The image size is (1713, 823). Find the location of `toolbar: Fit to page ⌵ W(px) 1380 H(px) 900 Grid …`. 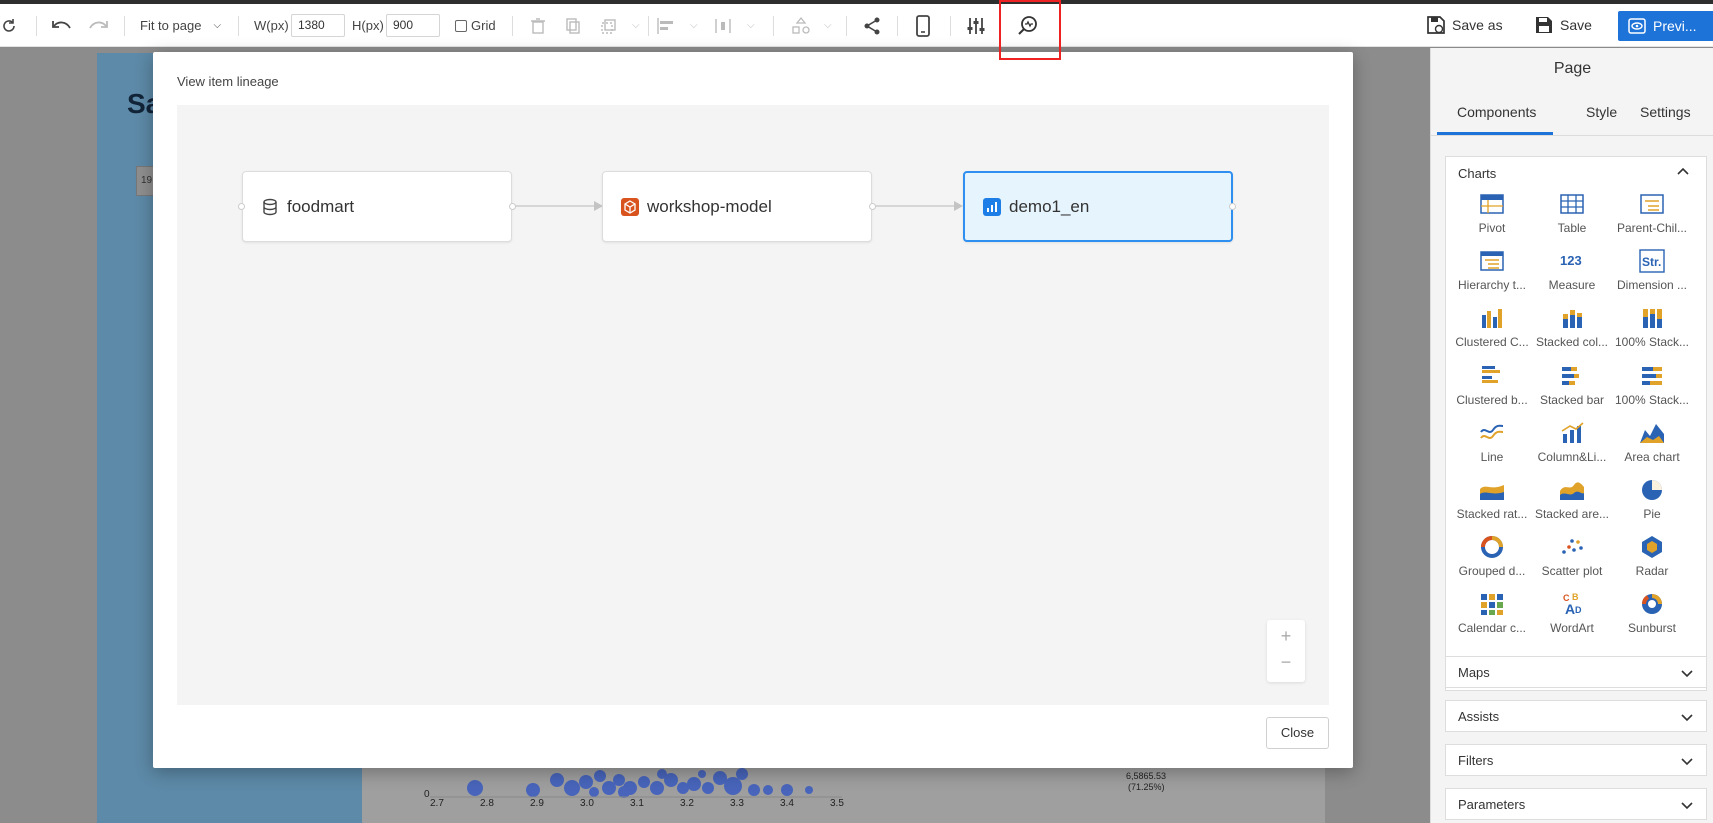

toolbar: Fit to page ⌵ W(px) 1380 H(px) 900 Grid … is located at coordinates (856, 25).